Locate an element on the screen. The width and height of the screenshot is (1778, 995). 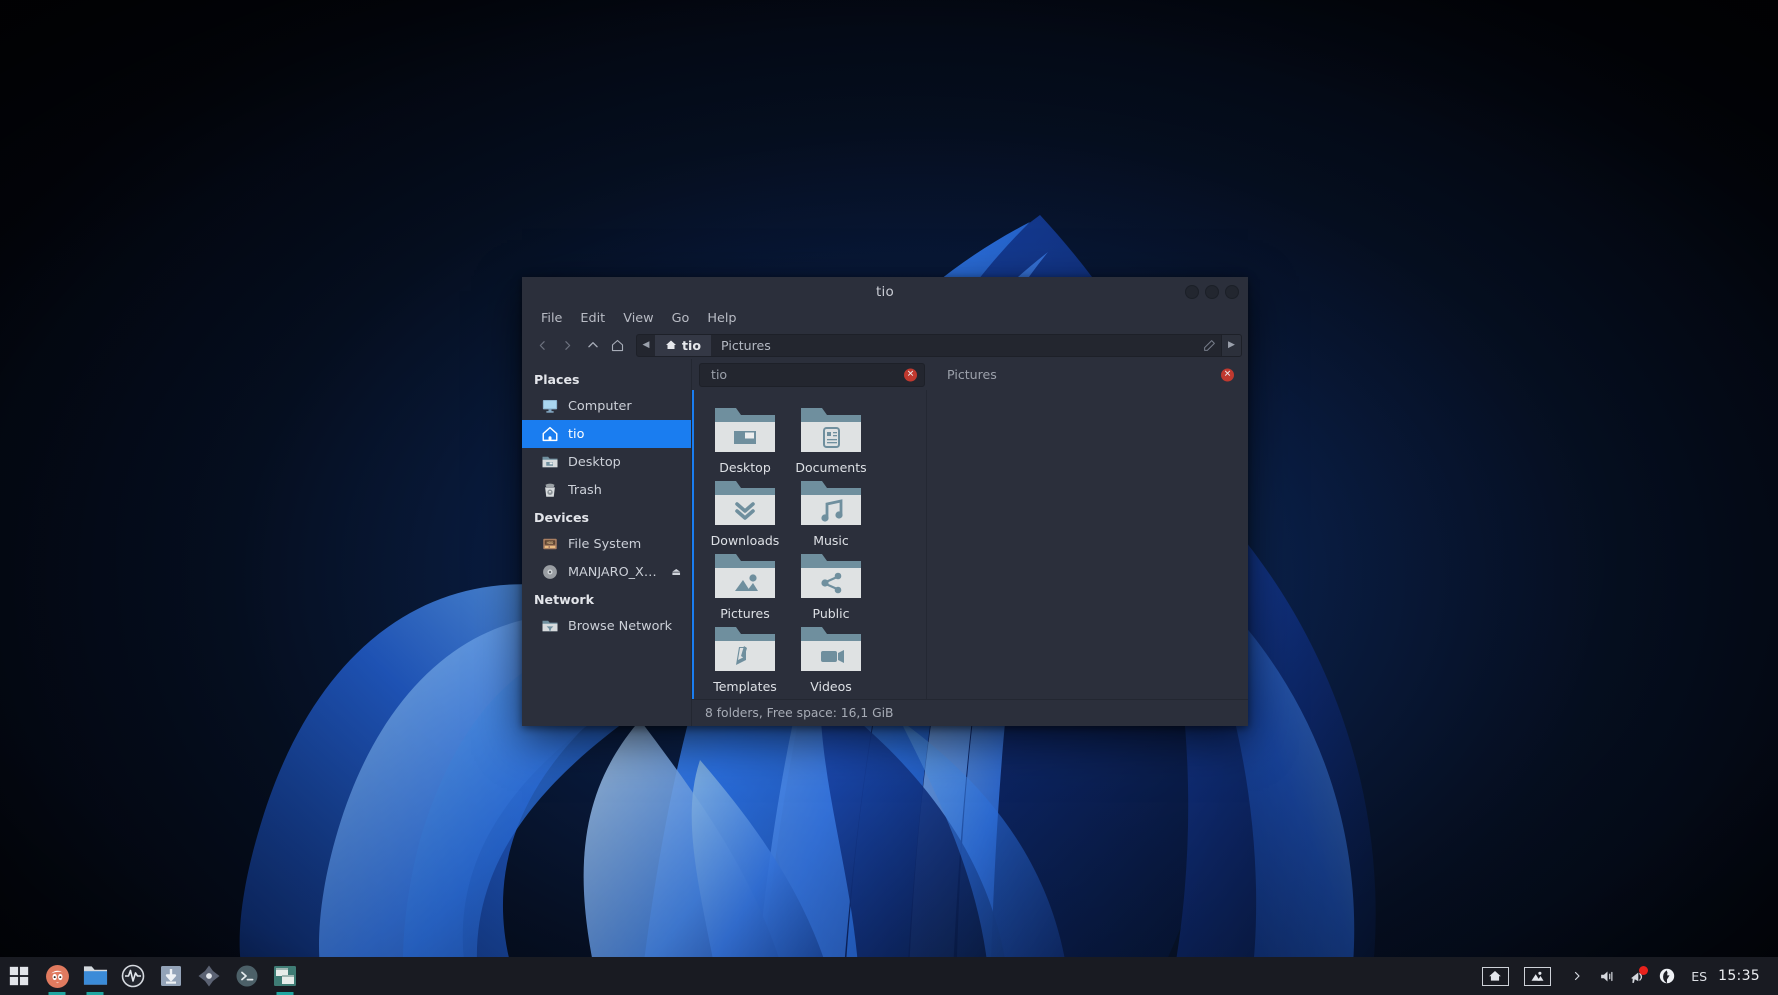
file-label: Music is located at coordinates (831, 540).